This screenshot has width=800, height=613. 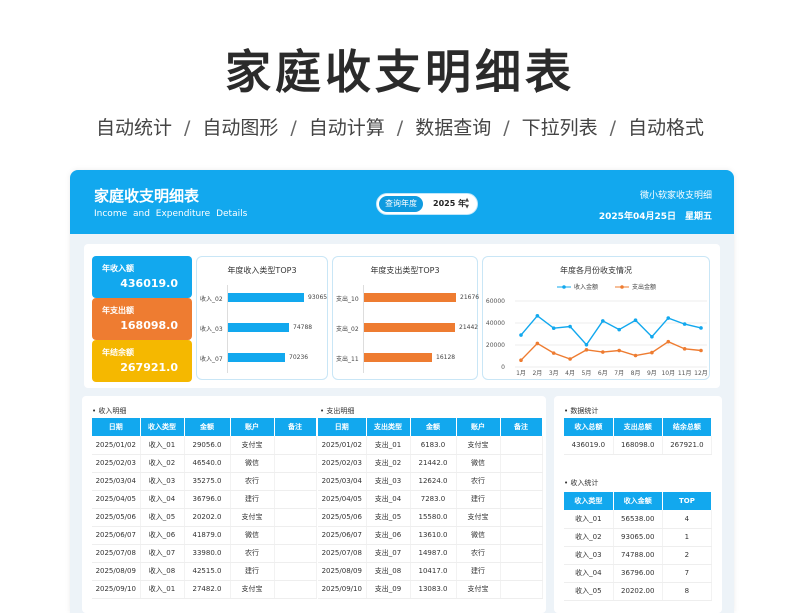 I want to click on table-row: 2025/02/03 收入_02 46540.0 微信, so click(x=204, y=463).